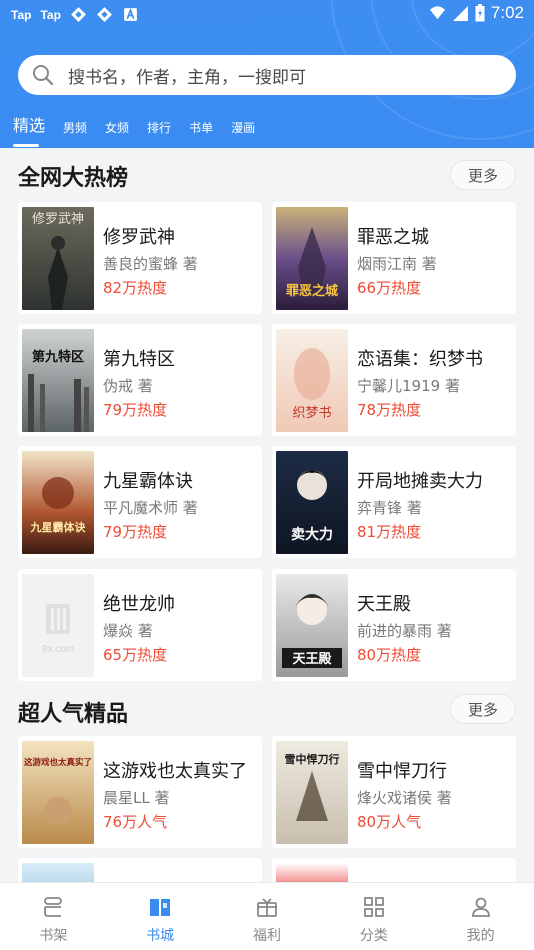 This screenshot has width=534, height=950. I want to click on book-cover: 卖大力, so click(312, 502).